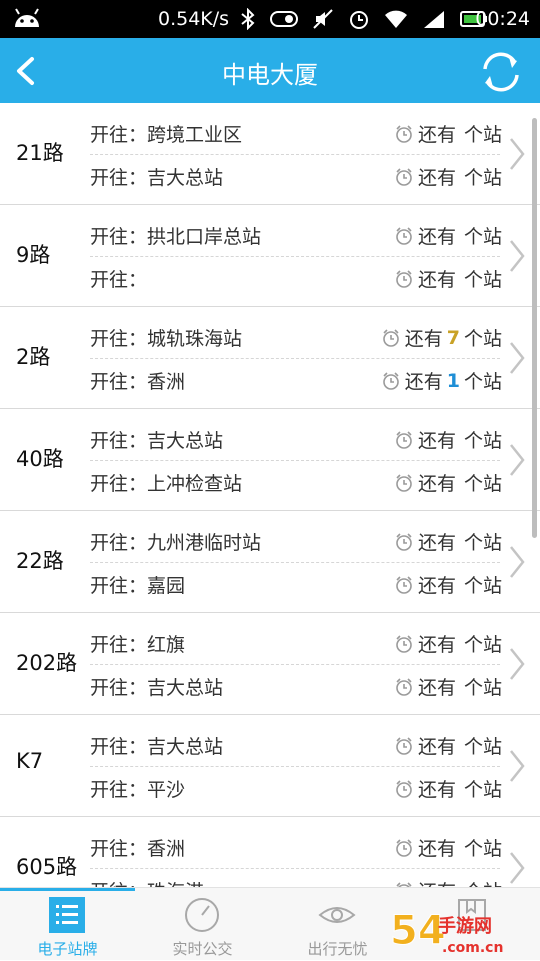 This screenshot has width=540, height=961. Describe the element at coordinates (453, 380) in the screenshot. I see `stops-count: 1` at that location.